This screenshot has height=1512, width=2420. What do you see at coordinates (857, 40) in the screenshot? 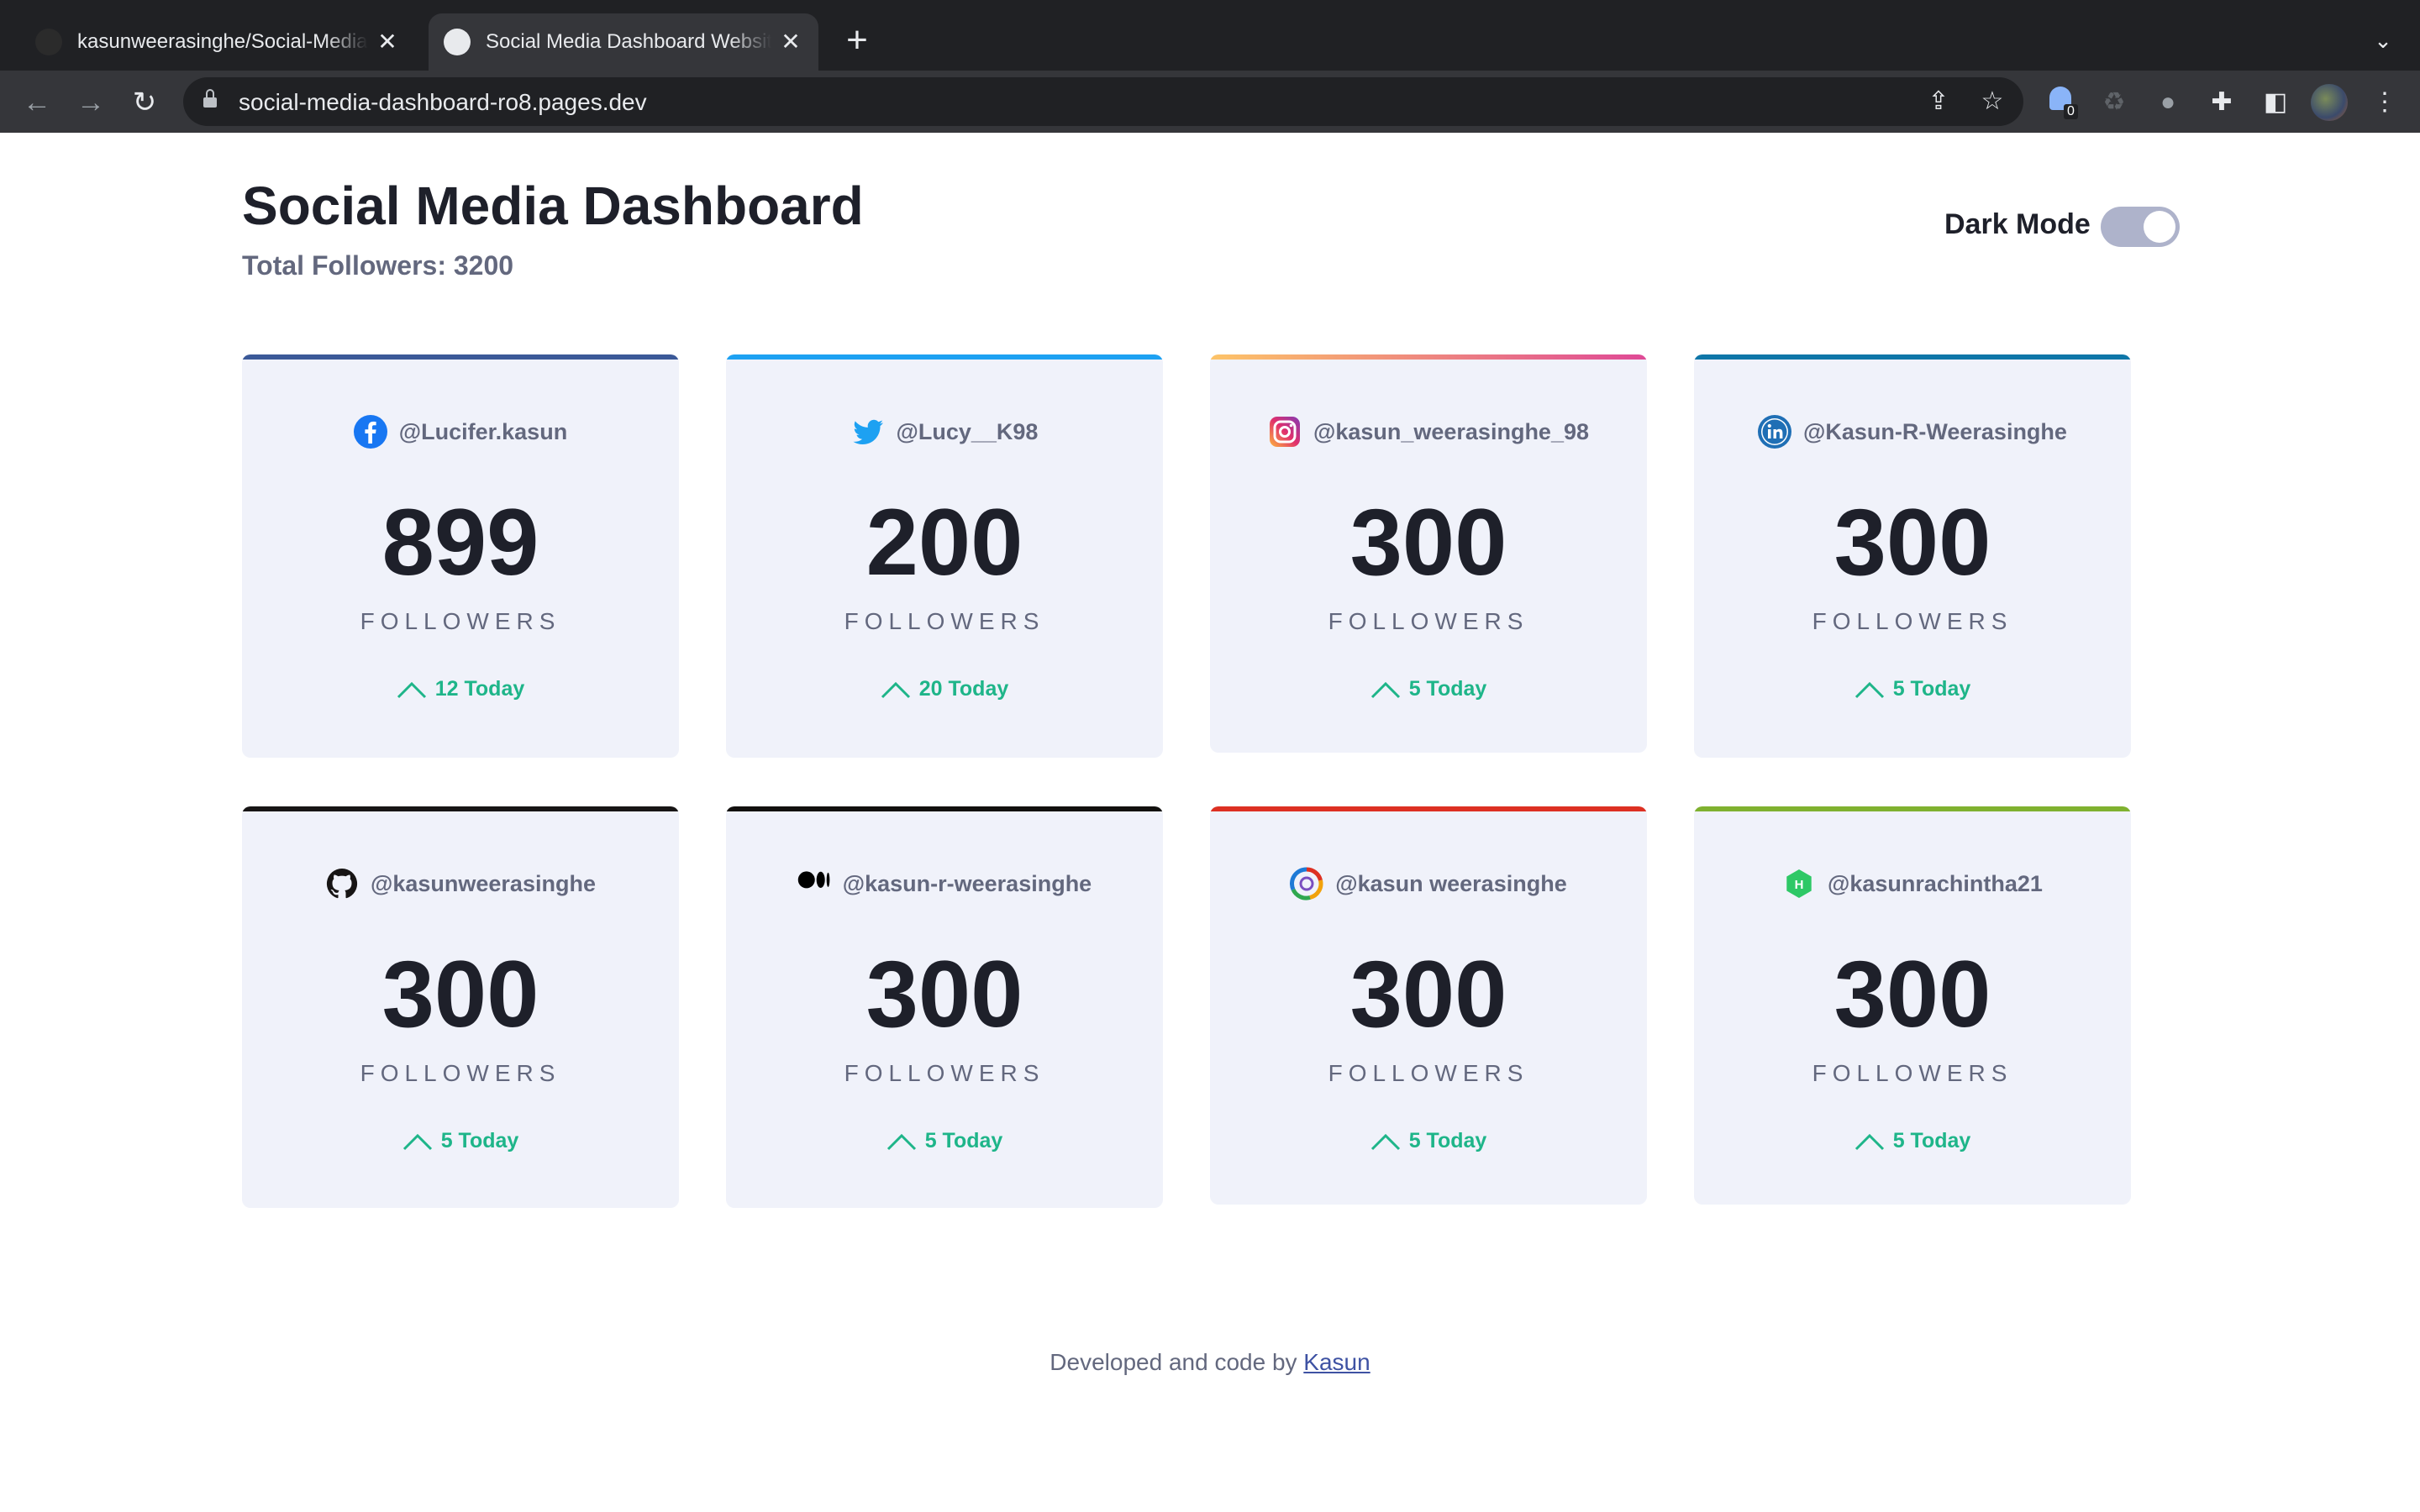
I see `new-tab-button: +` at bounding box center [857, 40].